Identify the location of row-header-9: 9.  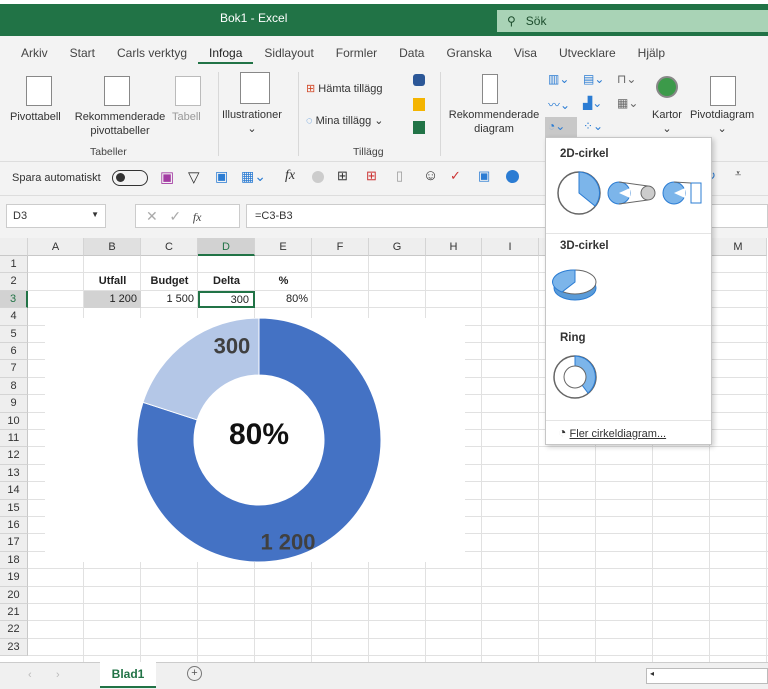
(14, 404).